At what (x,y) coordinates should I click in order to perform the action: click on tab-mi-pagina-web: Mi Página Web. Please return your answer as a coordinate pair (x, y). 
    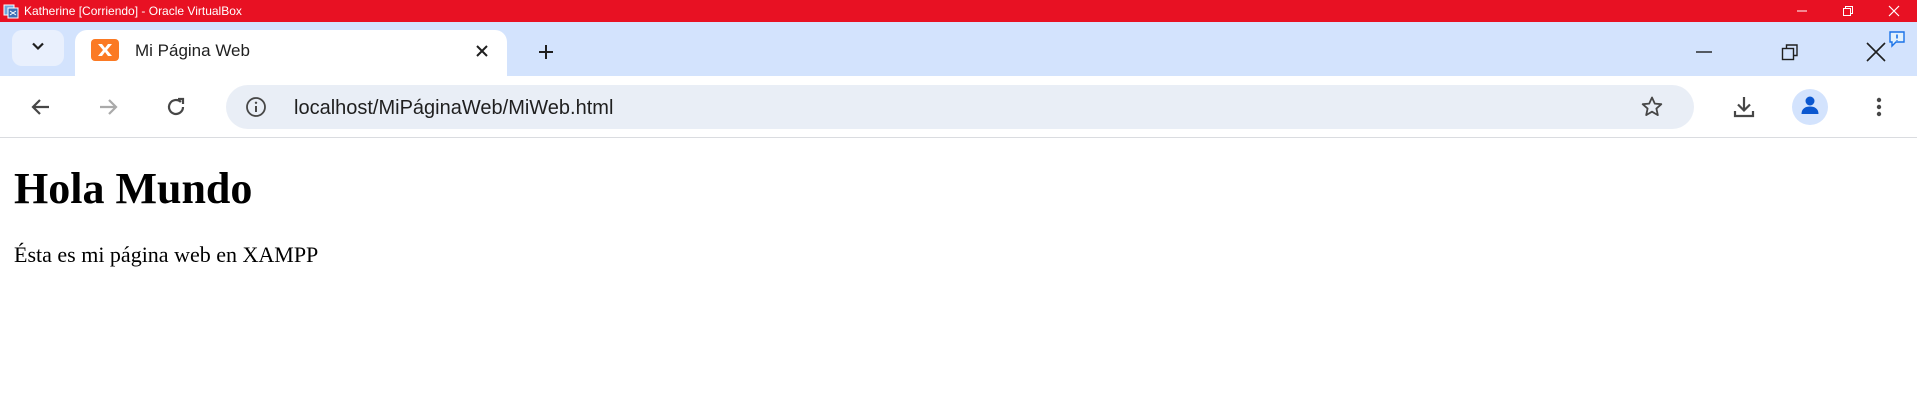
    Looking at the image, I should click on (291, 53).